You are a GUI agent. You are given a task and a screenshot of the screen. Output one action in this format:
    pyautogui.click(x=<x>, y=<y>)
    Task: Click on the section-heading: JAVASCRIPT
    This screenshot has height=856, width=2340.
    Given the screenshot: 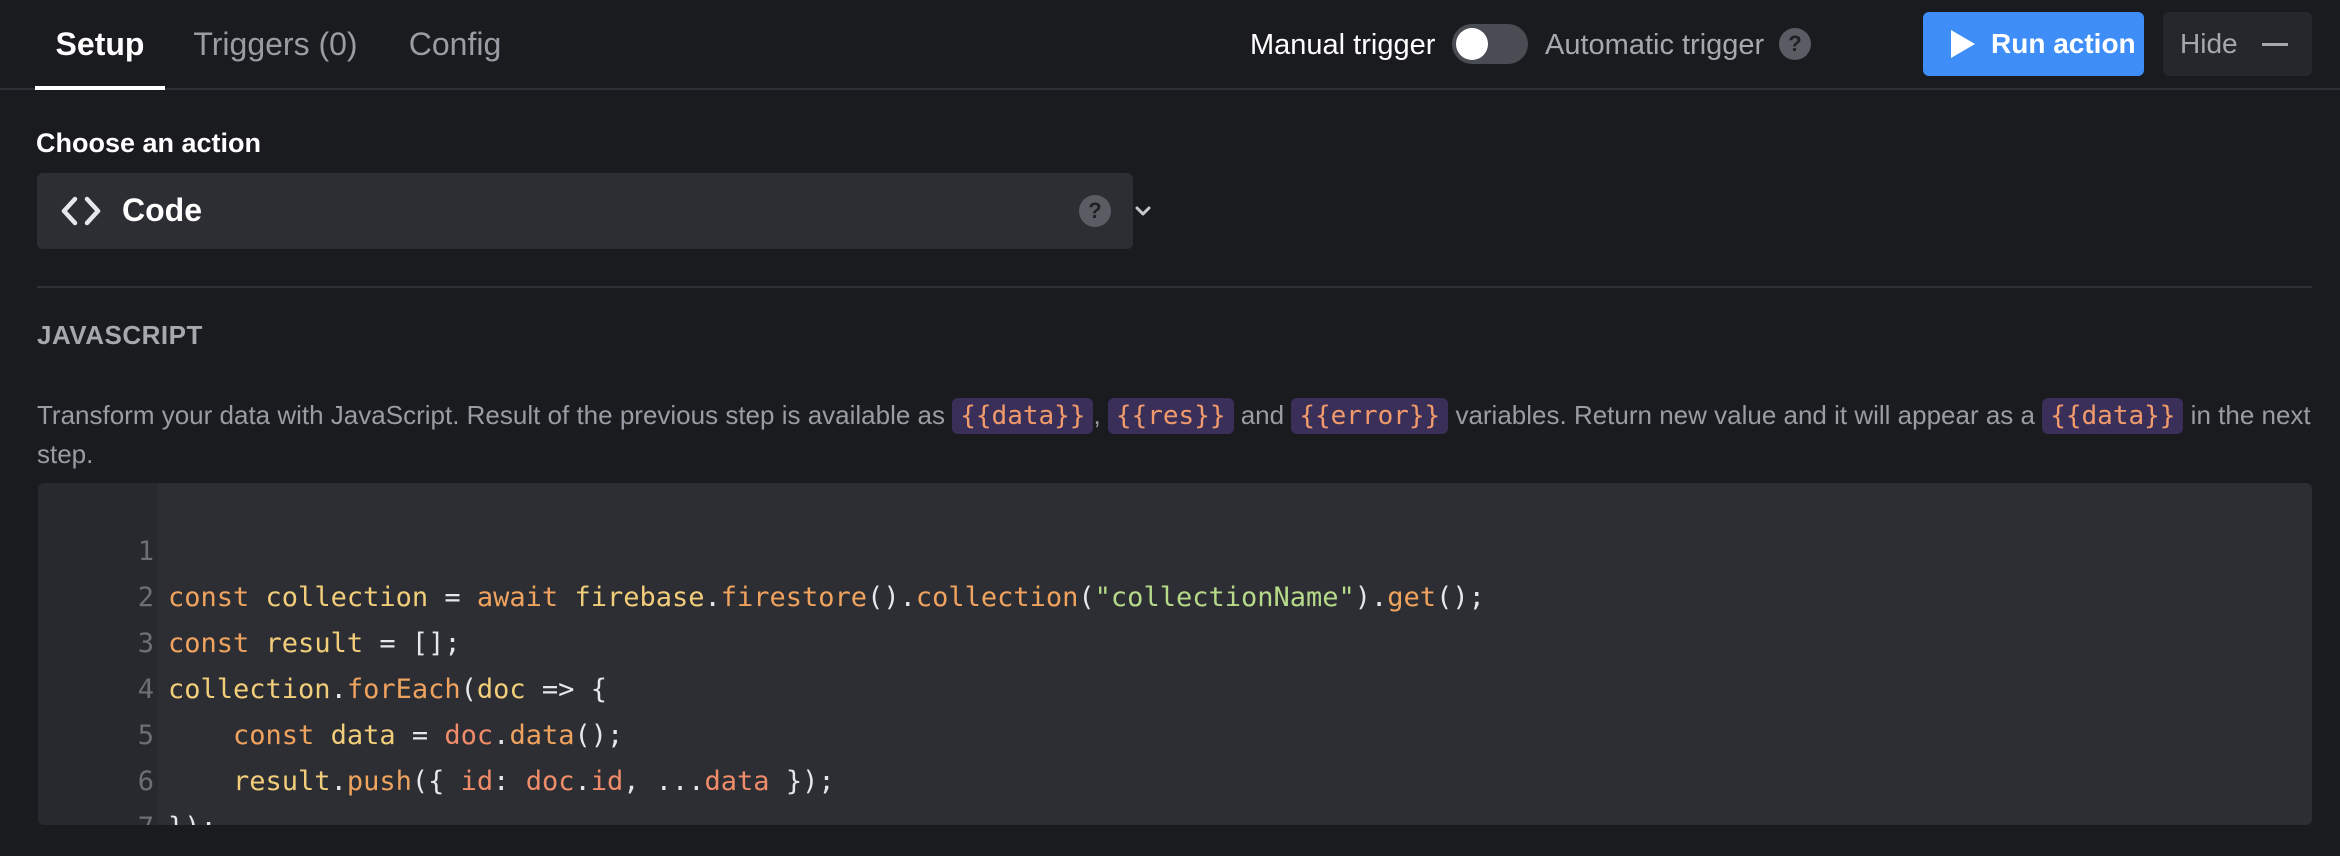 What is the action you would take?
    pyautogui.click(x=120, y=335)
    